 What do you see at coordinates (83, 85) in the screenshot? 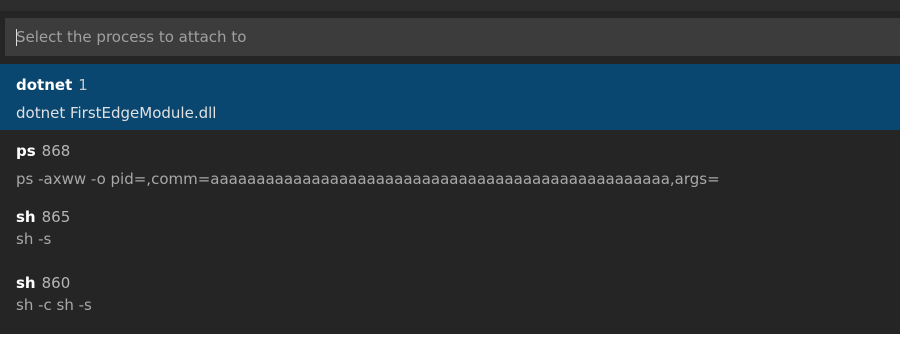
I see `process-id: 1` at bounding box center [83, 85].